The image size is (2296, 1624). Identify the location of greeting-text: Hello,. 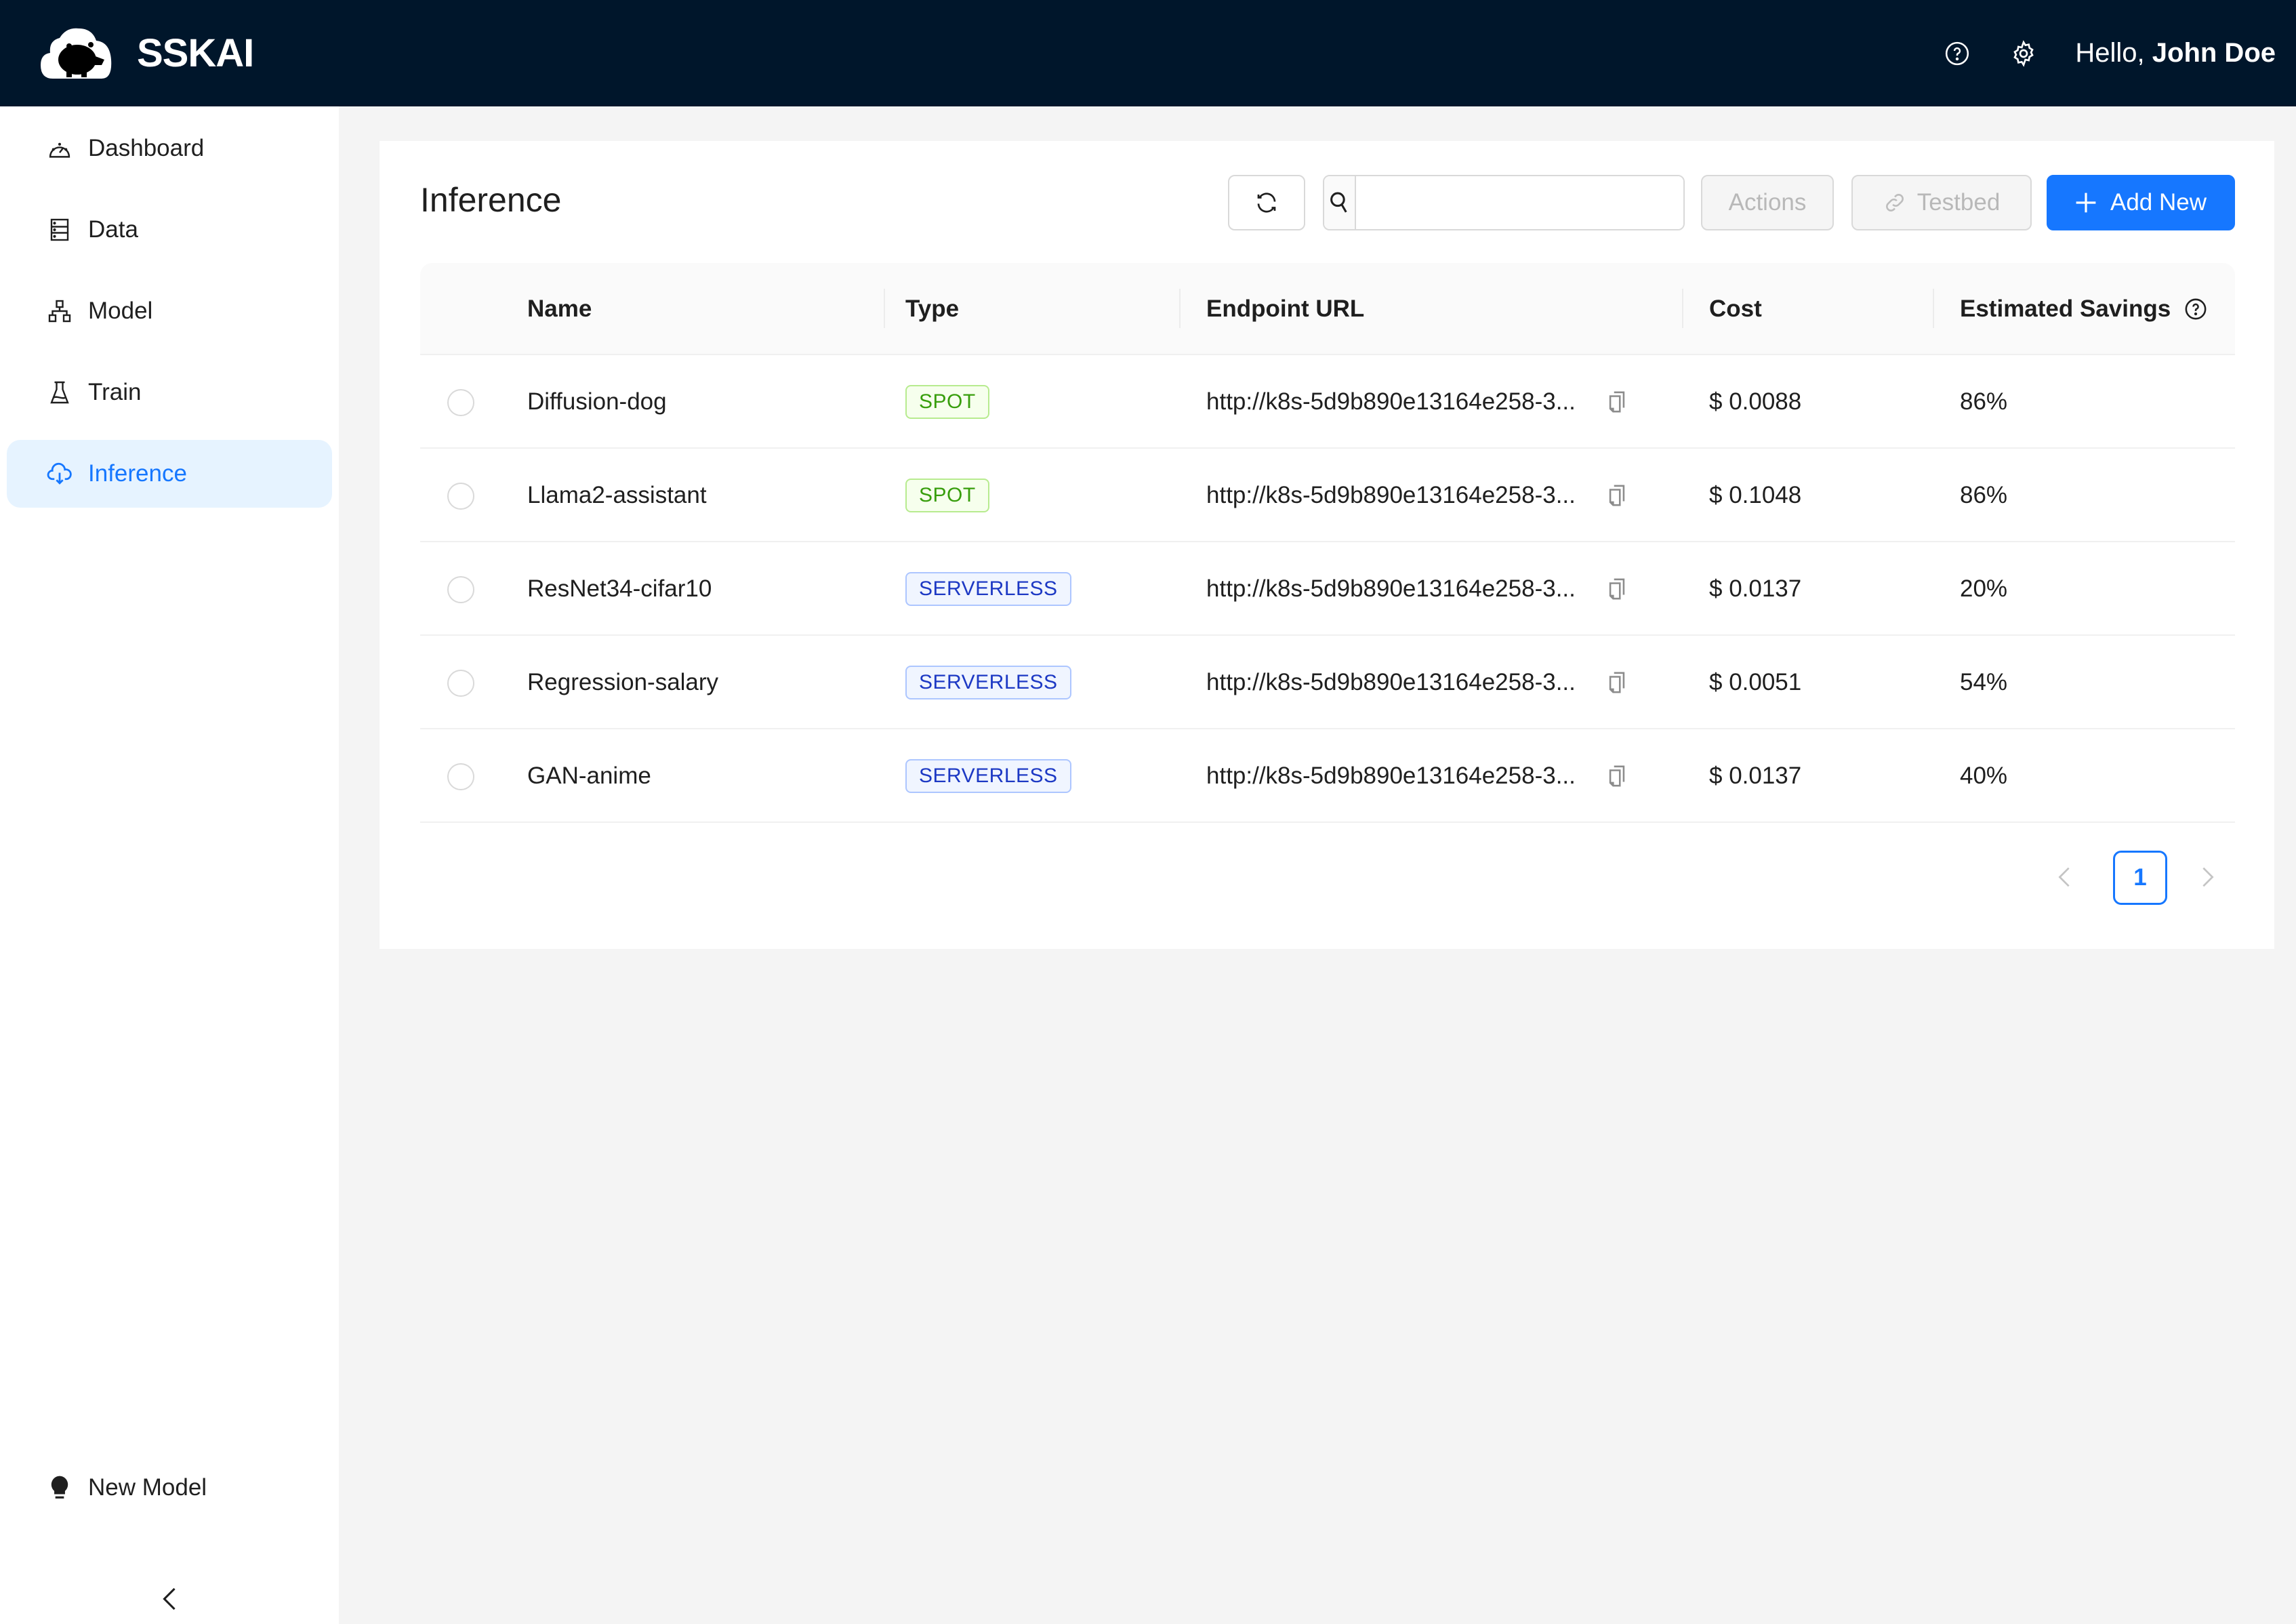
(2110, 53).